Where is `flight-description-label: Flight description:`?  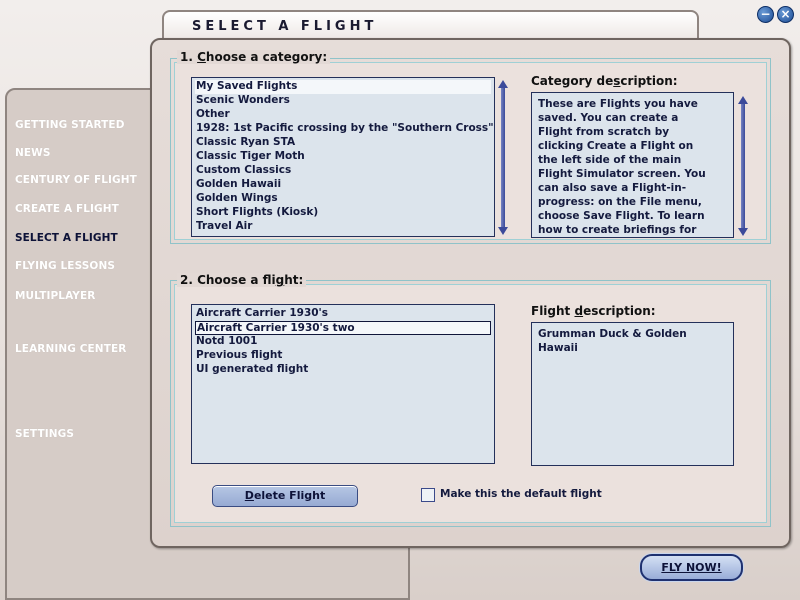 flight-description-label: Flight description: is located at coordinates (593, 311).